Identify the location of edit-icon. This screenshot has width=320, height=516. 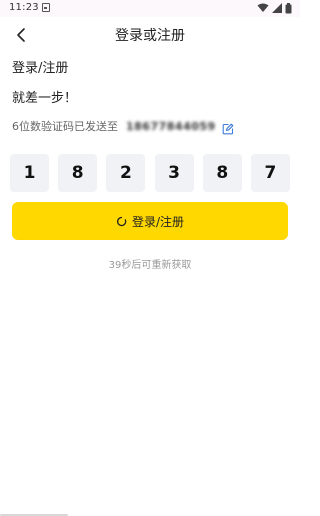
(228, 129).